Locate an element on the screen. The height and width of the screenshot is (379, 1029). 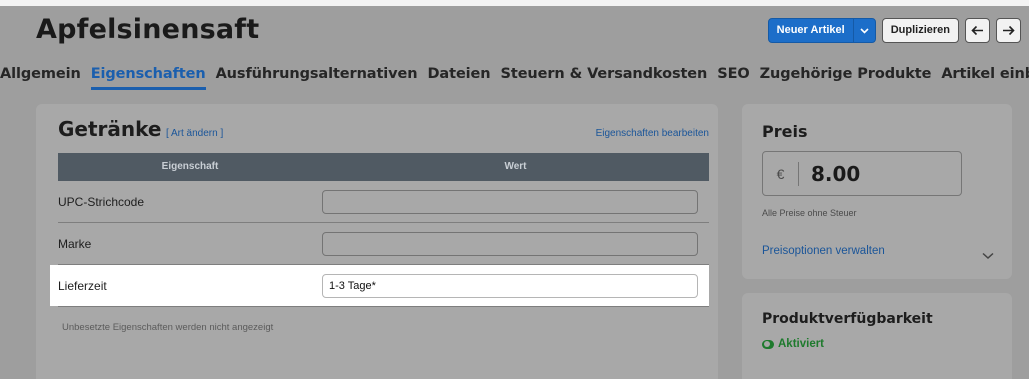
property-label-upc: UPC-Strichcode is located at coordinates (101, 201).